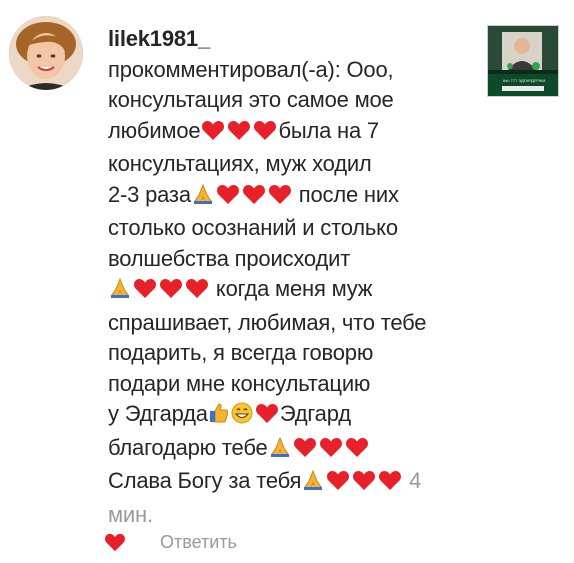  Describe the element at coordinates (251, 69) in the screenshot. I see `comment-line: прокомментировал(-а): Ооо,` at that location.